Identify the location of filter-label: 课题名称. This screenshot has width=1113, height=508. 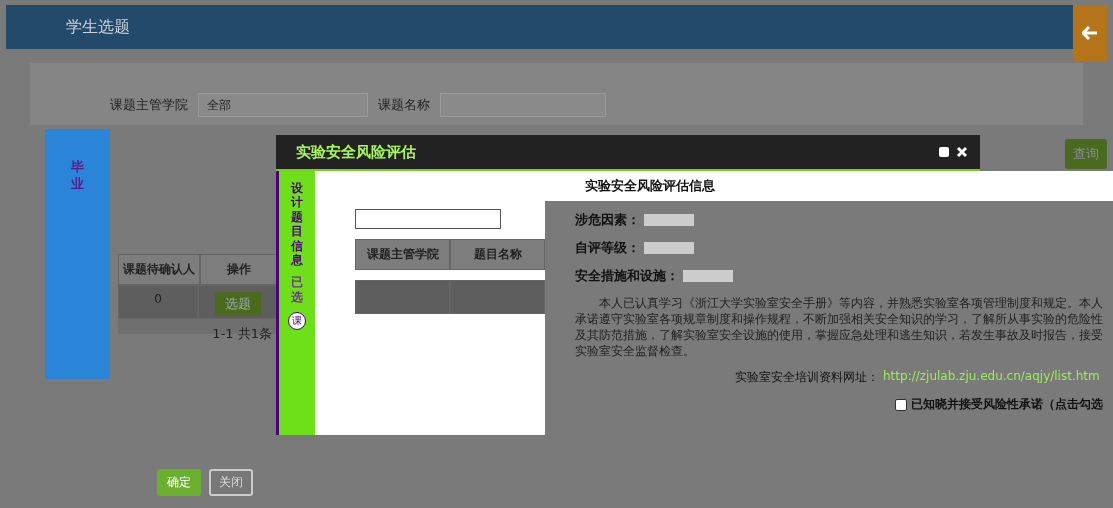
(404, 105).